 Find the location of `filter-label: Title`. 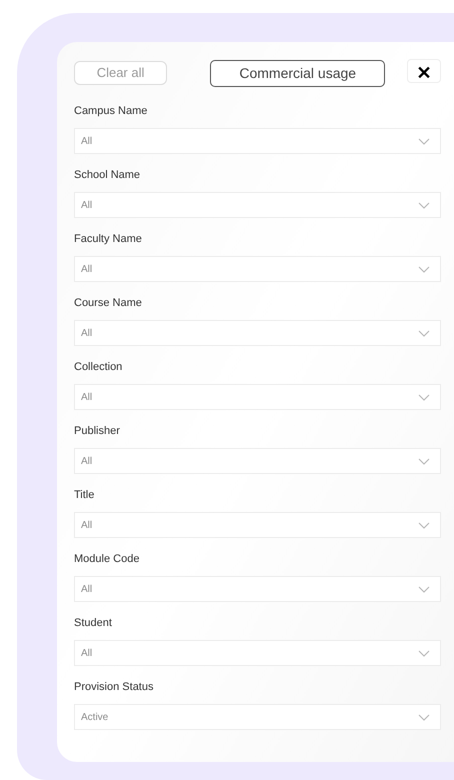

filter-label: Title is located at coordinates (85, 495).